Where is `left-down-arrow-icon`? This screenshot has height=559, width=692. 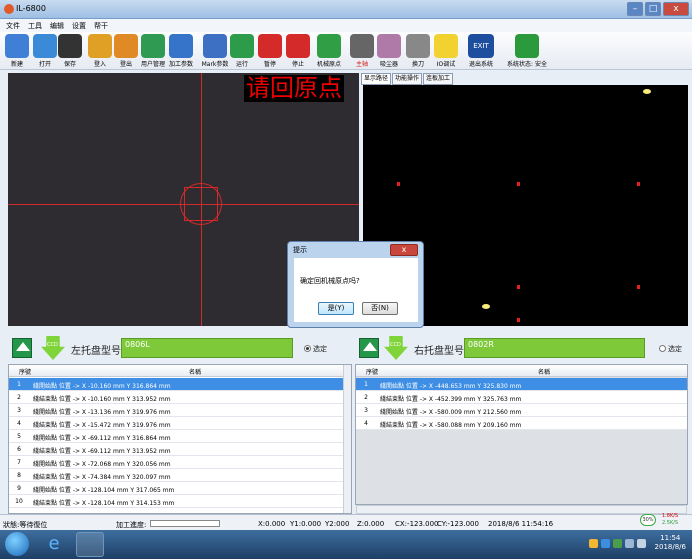 left-down-arrow-icon is located at coordinates (53, 348).